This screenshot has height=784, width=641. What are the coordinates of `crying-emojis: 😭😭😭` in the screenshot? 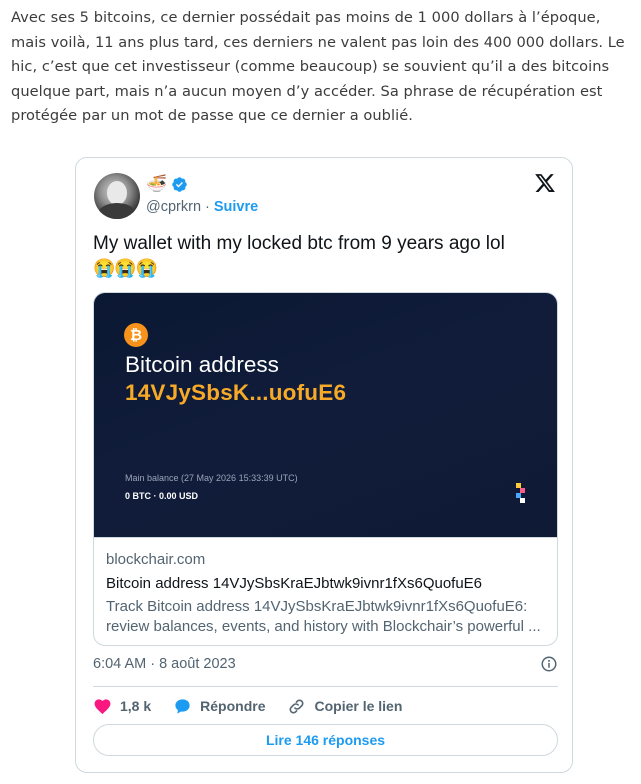 It's located at (125, 268).